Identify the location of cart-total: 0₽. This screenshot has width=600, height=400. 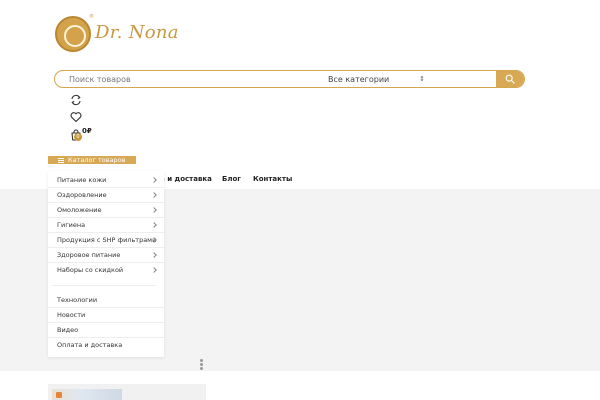
(87, 131).